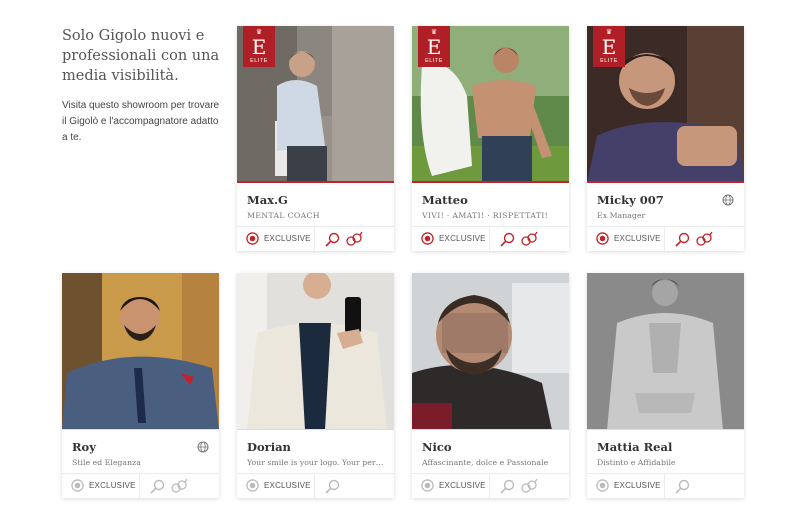 The height and width of the screenshot is (517, 800). I want to click on profile-card: ♛ E ELITE Max.G MENTAL COACH EXCLUSIVE, so click(315, 138).